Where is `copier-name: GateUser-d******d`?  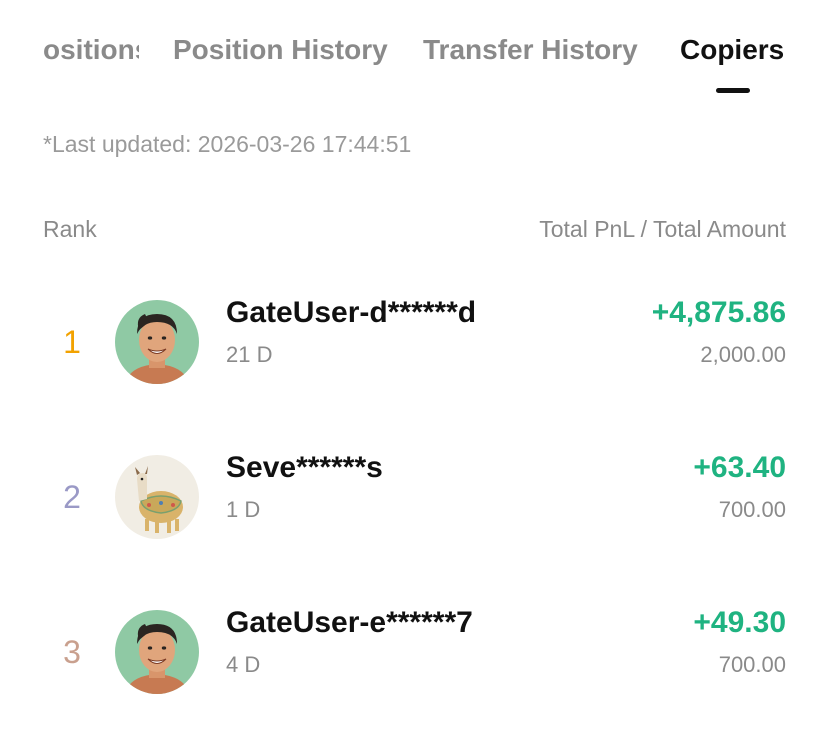
copier-name: GateUser-d******d is located at coordinates (351, 312).